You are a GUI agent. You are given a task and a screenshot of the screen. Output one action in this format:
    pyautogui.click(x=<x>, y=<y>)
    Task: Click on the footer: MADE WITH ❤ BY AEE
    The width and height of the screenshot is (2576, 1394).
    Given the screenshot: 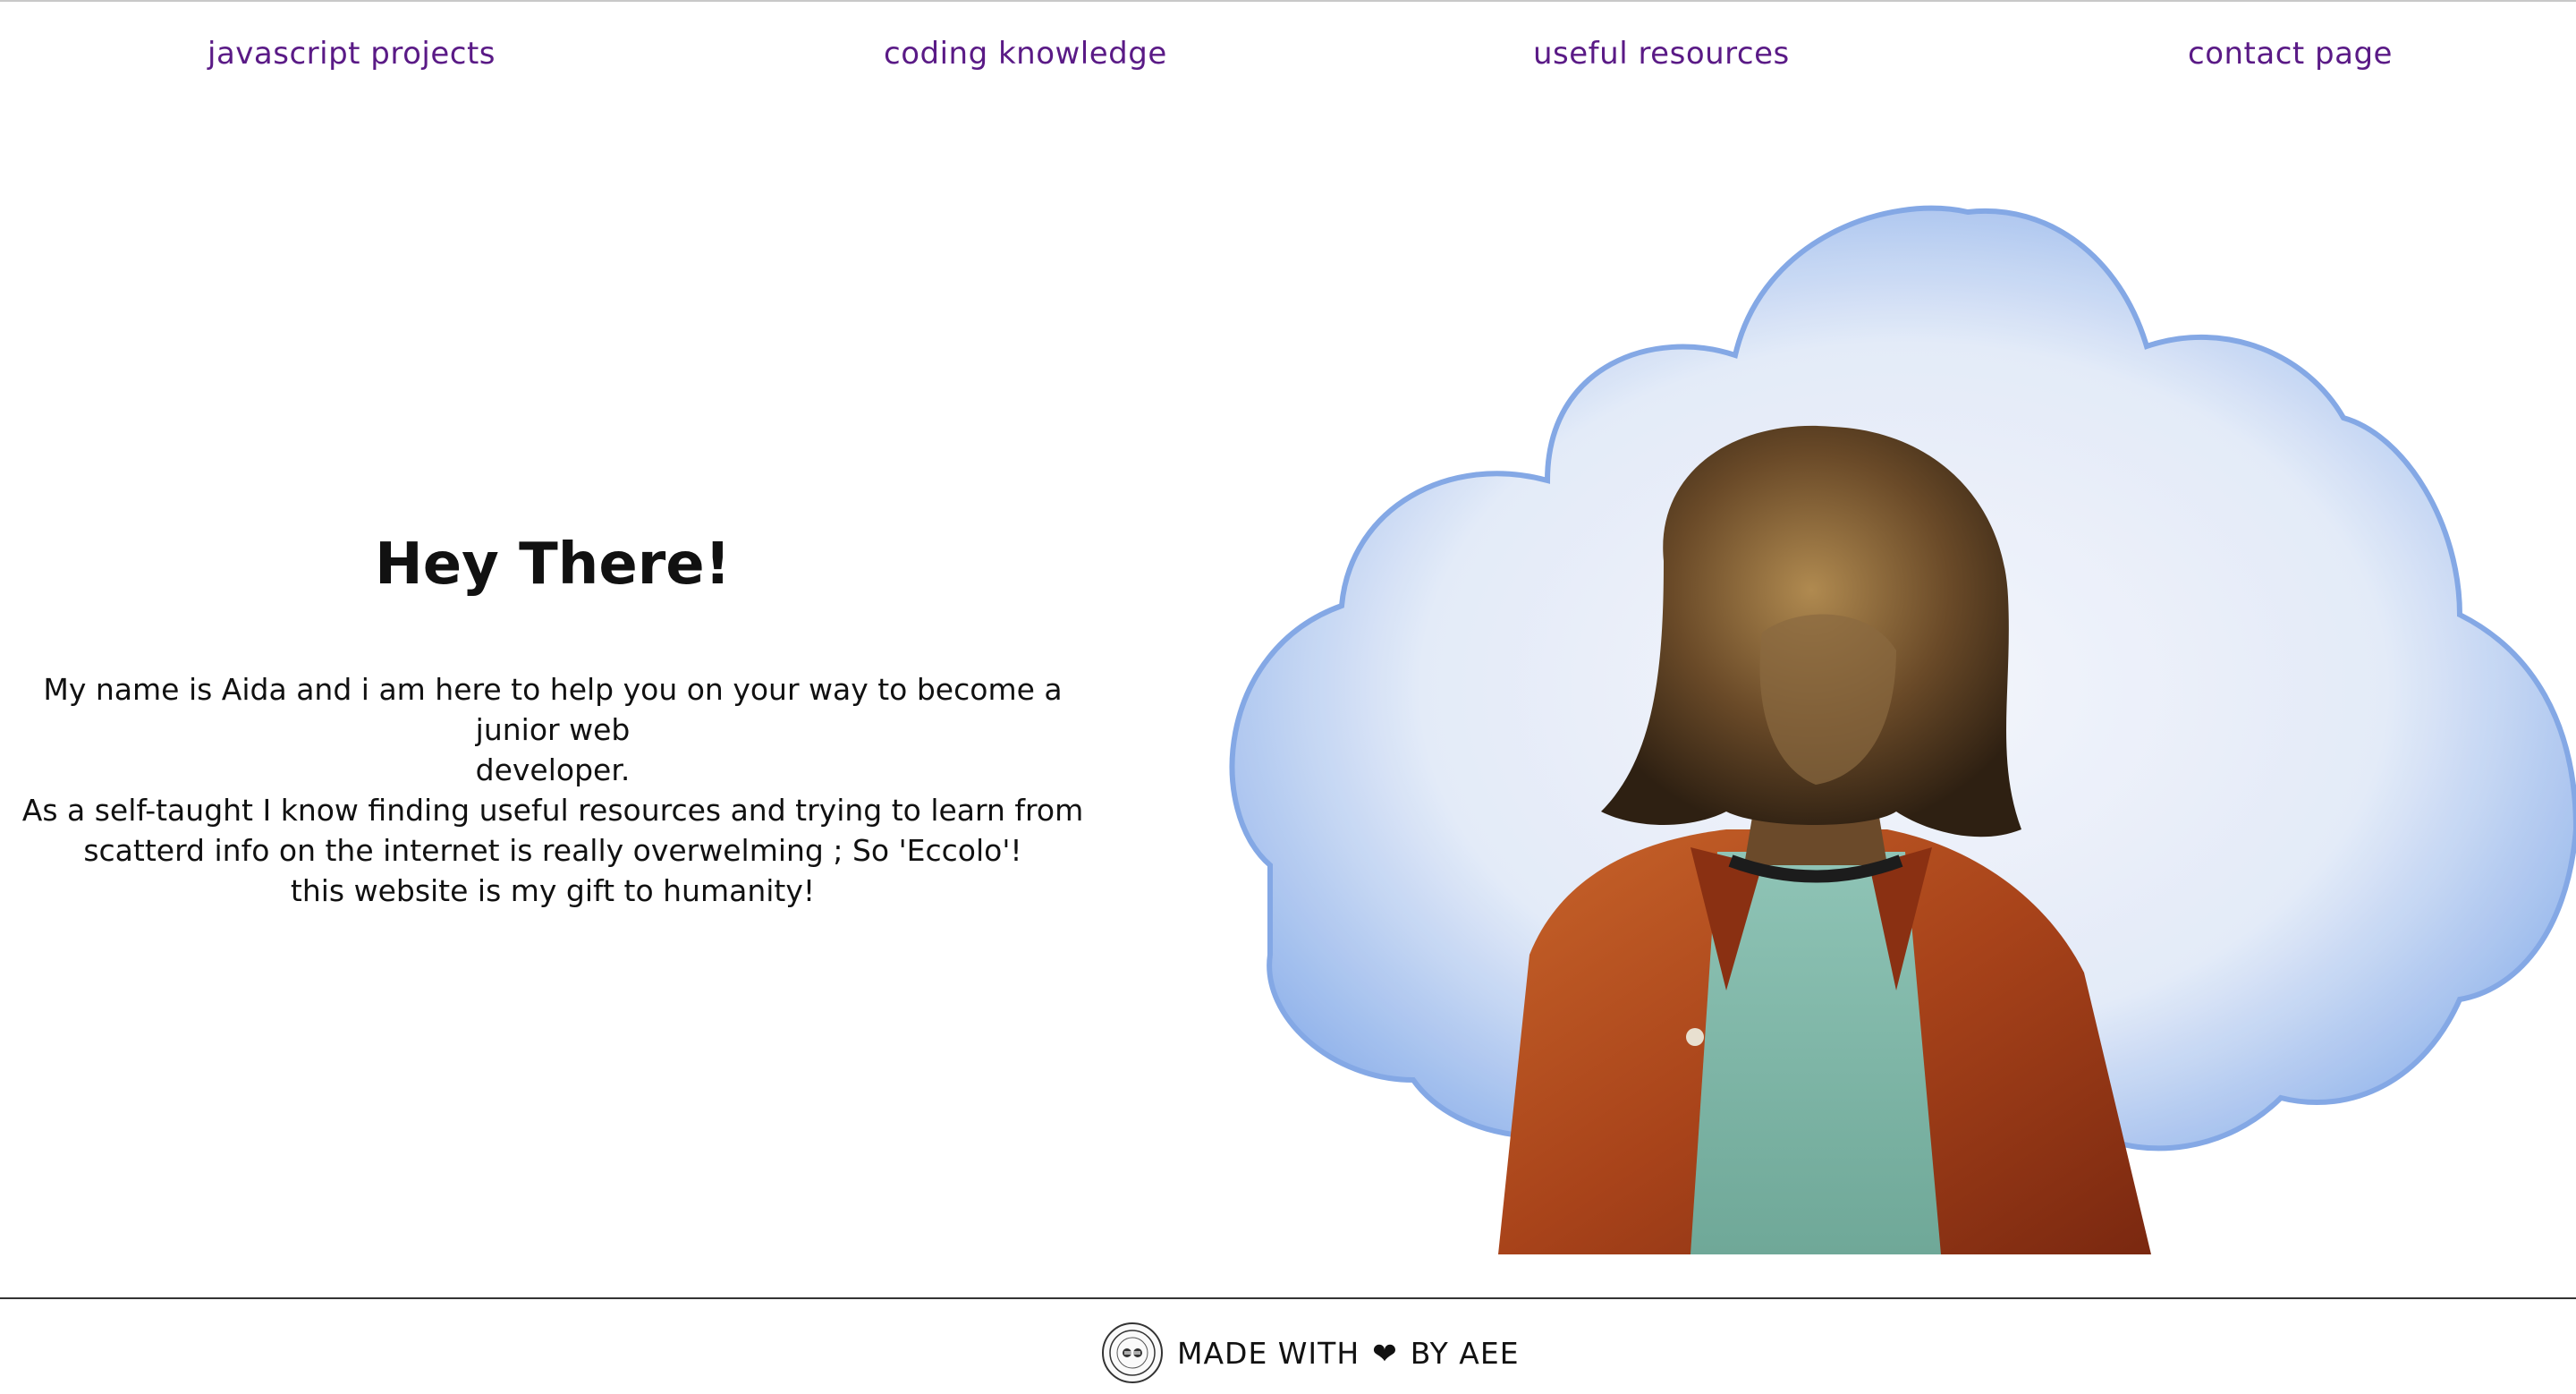 What is the action you would take?
    pyautogui.click(x=1288, y=1345)
    